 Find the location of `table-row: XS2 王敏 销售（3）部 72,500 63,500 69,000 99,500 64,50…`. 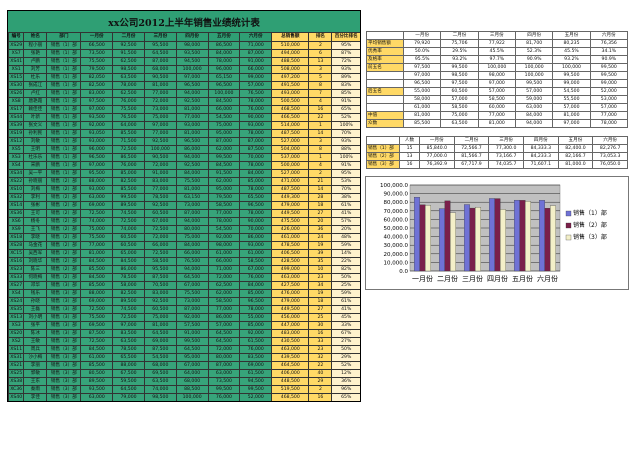

table-row: XS2 王敏 销售（3）部 72,500 63,500 69,000 99,500 64,50… is located at coordinates (184, 341).